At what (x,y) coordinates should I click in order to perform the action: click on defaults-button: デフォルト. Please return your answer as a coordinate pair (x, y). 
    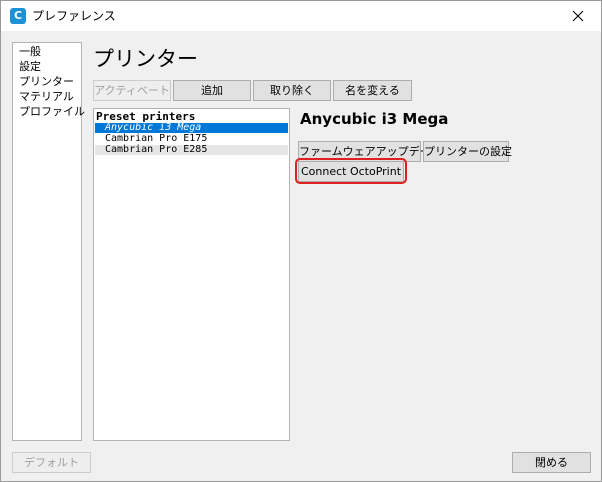
    Looking at the image, I should click on (51, 462).